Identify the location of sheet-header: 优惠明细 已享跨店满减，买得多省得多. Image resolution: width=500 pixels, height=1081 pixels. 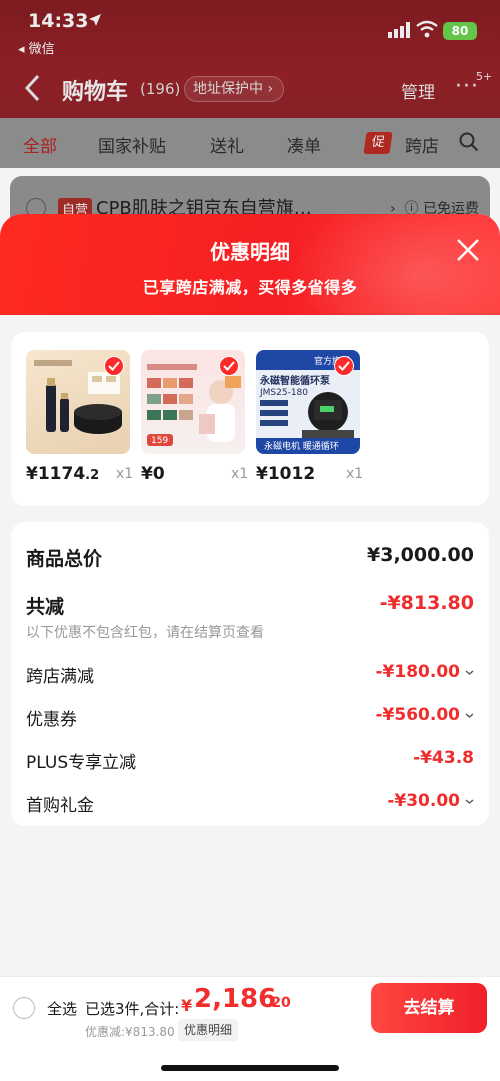
(250, 274).